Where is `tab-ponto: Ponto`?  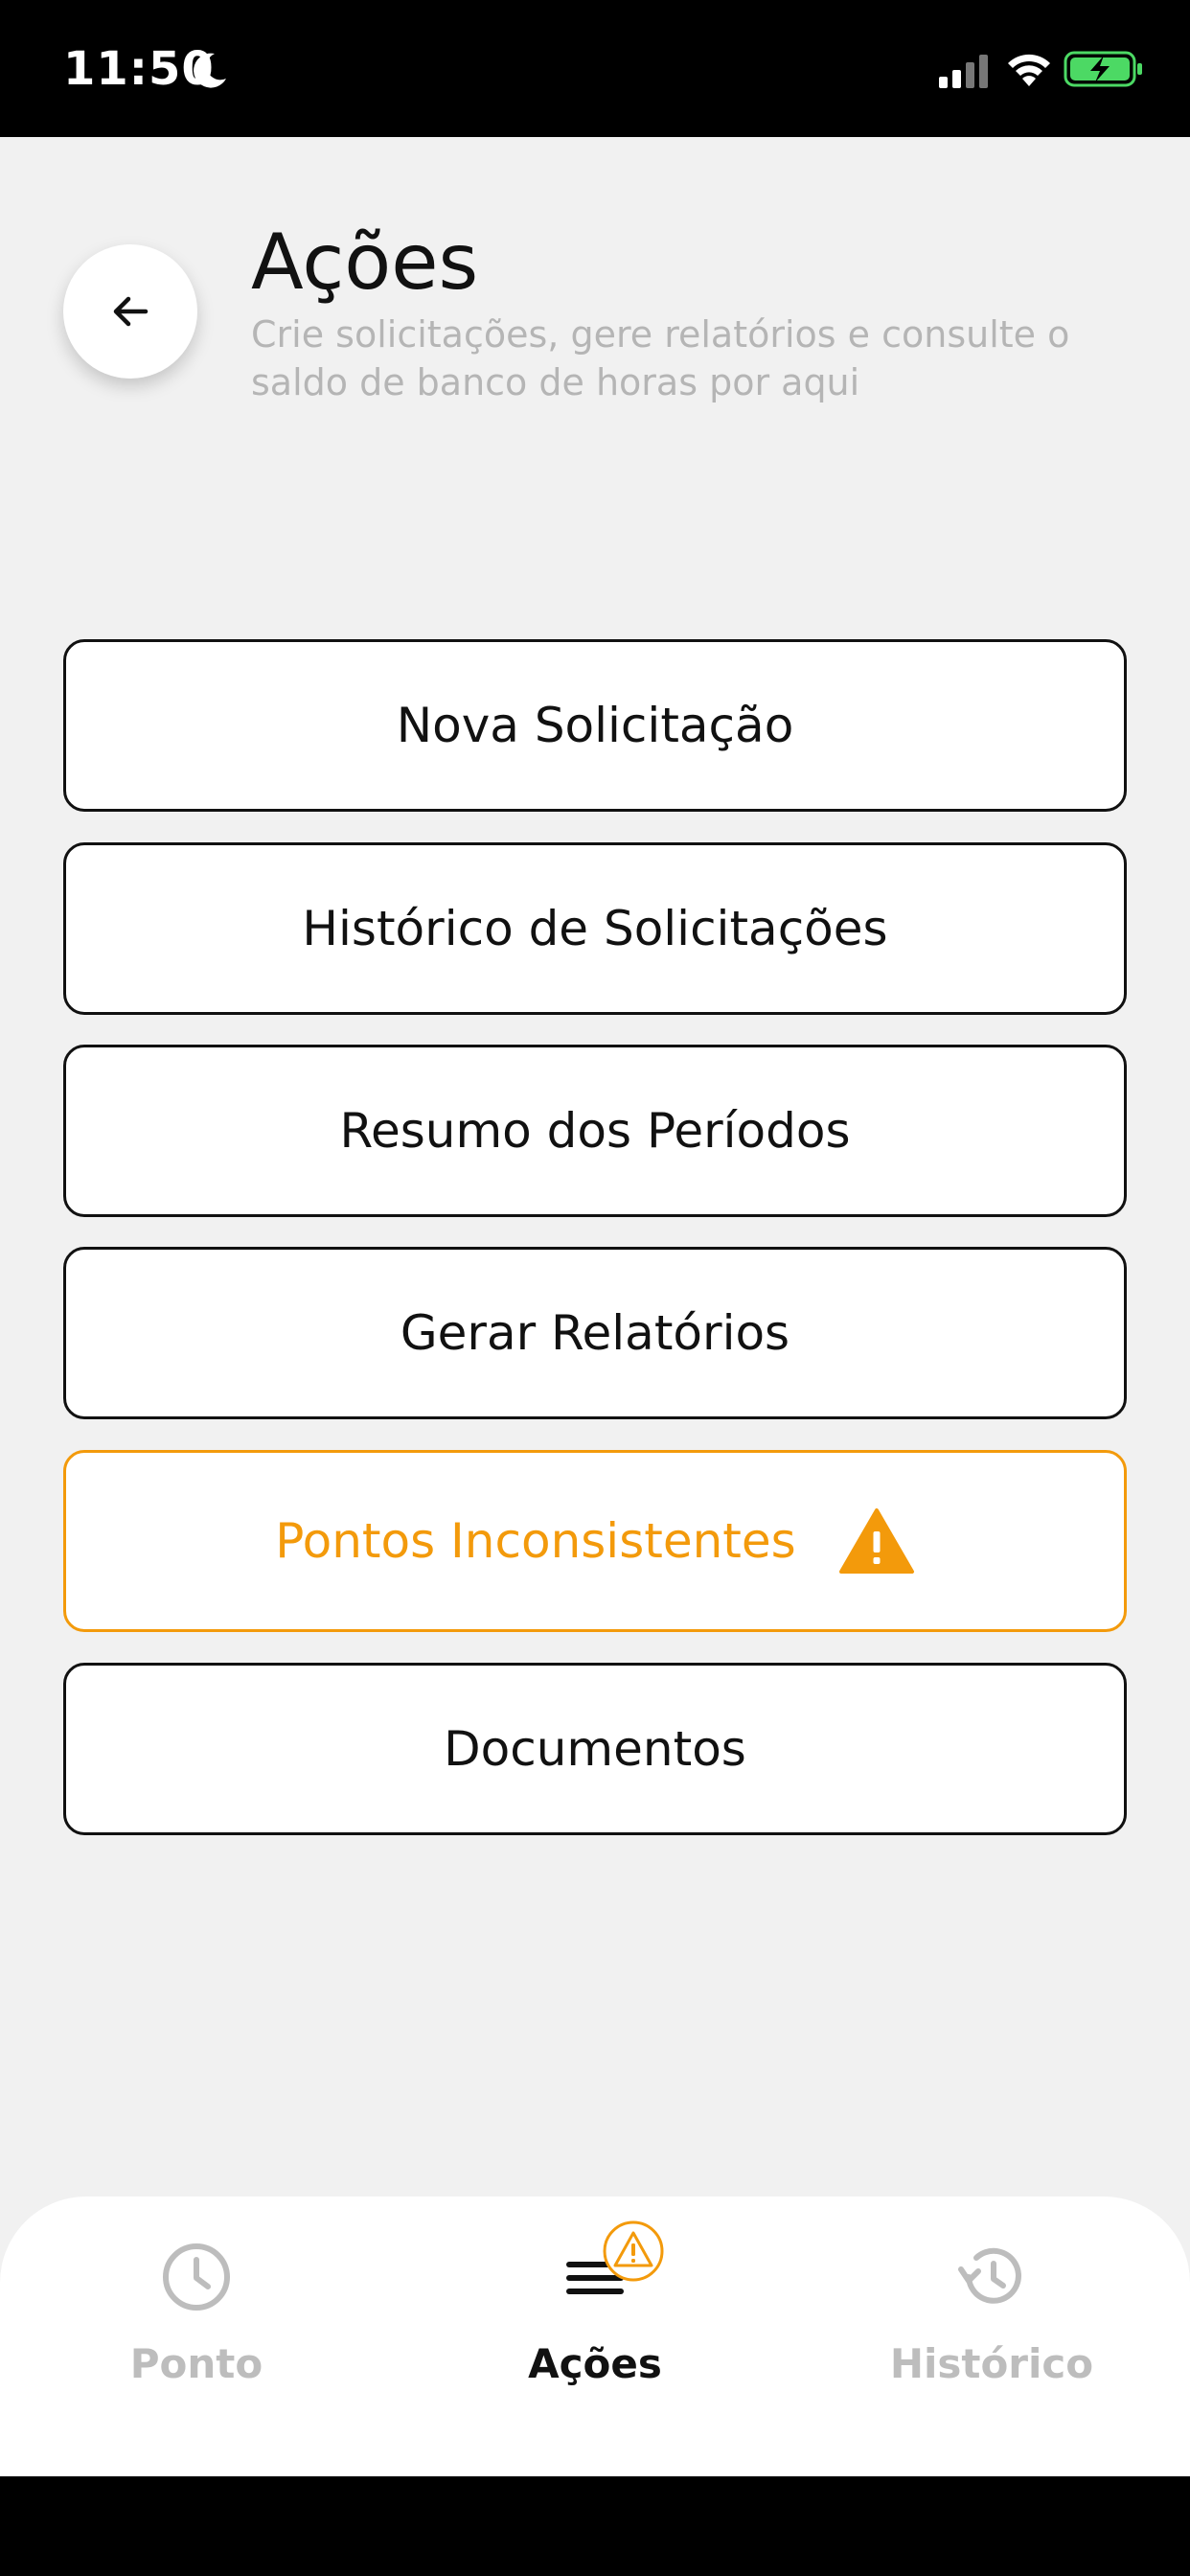 tab-ponto: Ponto is located at coordinates (197, 2292).